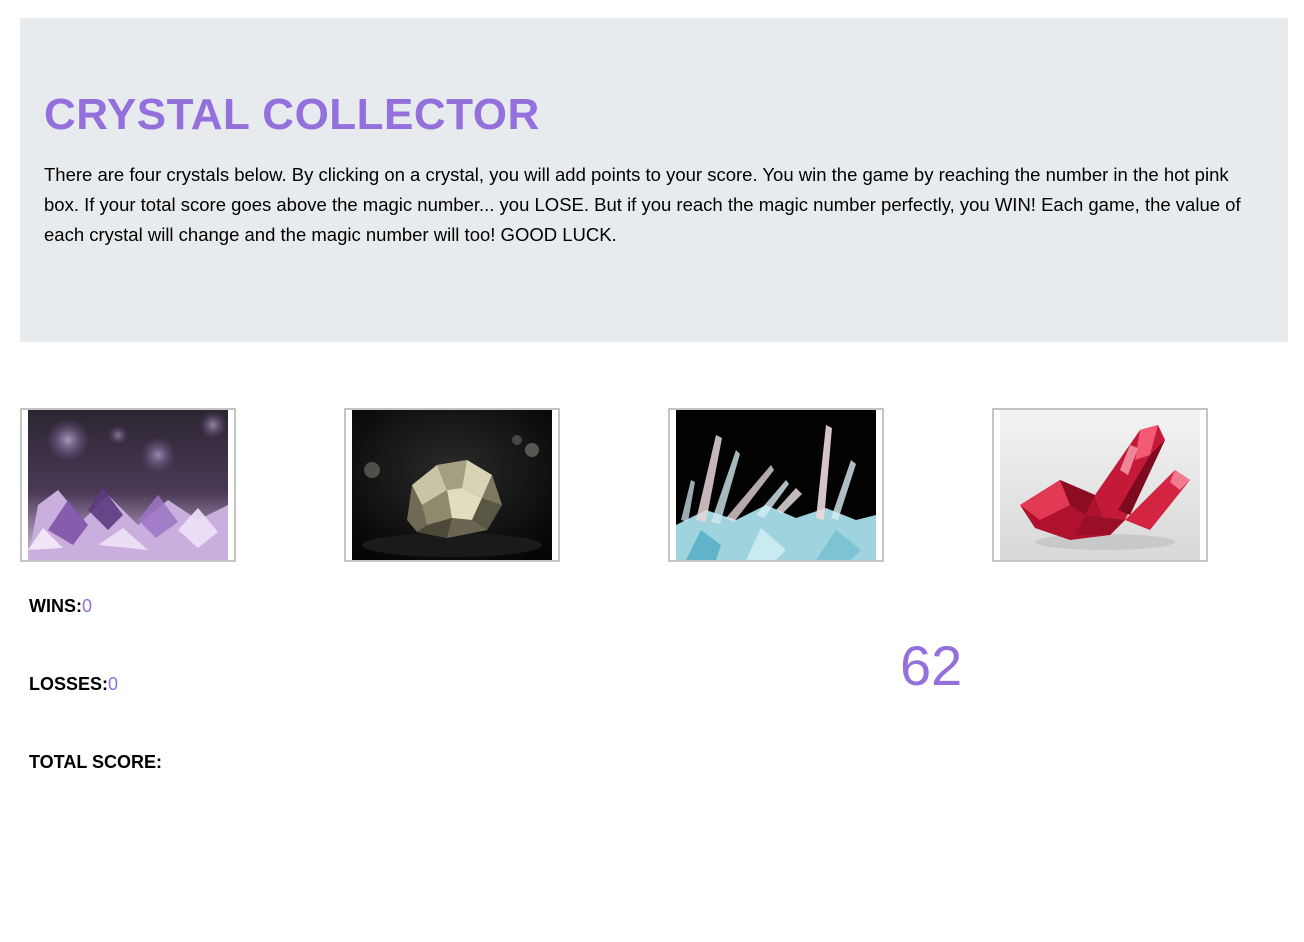 The height and width of the screenshot is (942, 1304). I want to click on crystal-button-ruby, so click(1100, 485).